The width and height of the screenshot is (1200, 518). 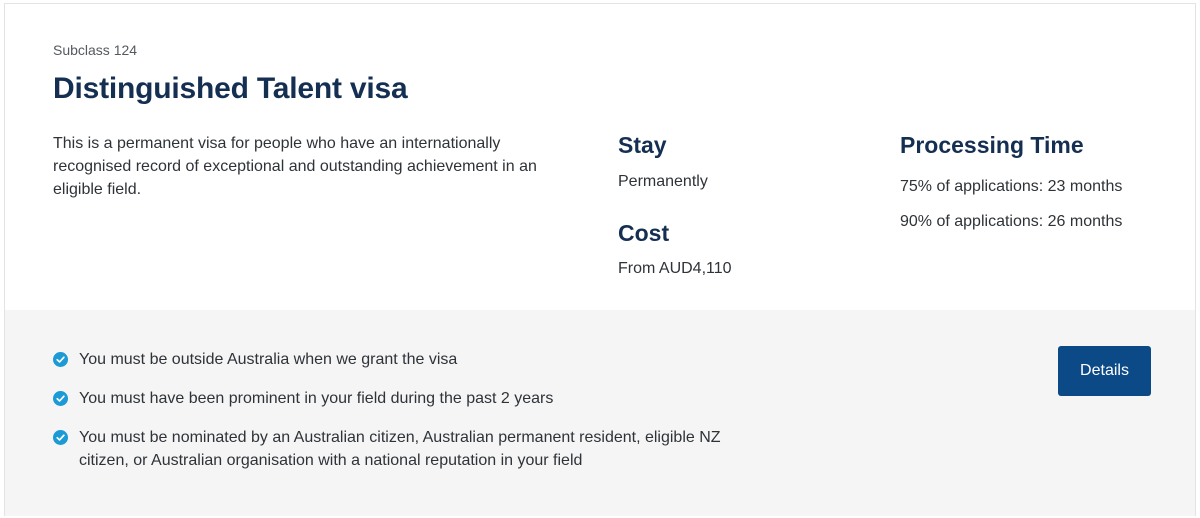 What do you see at coordinates (663, 181) in the screenshot?
I see `stay-value: Permanently` at bounding box center [663, 181].